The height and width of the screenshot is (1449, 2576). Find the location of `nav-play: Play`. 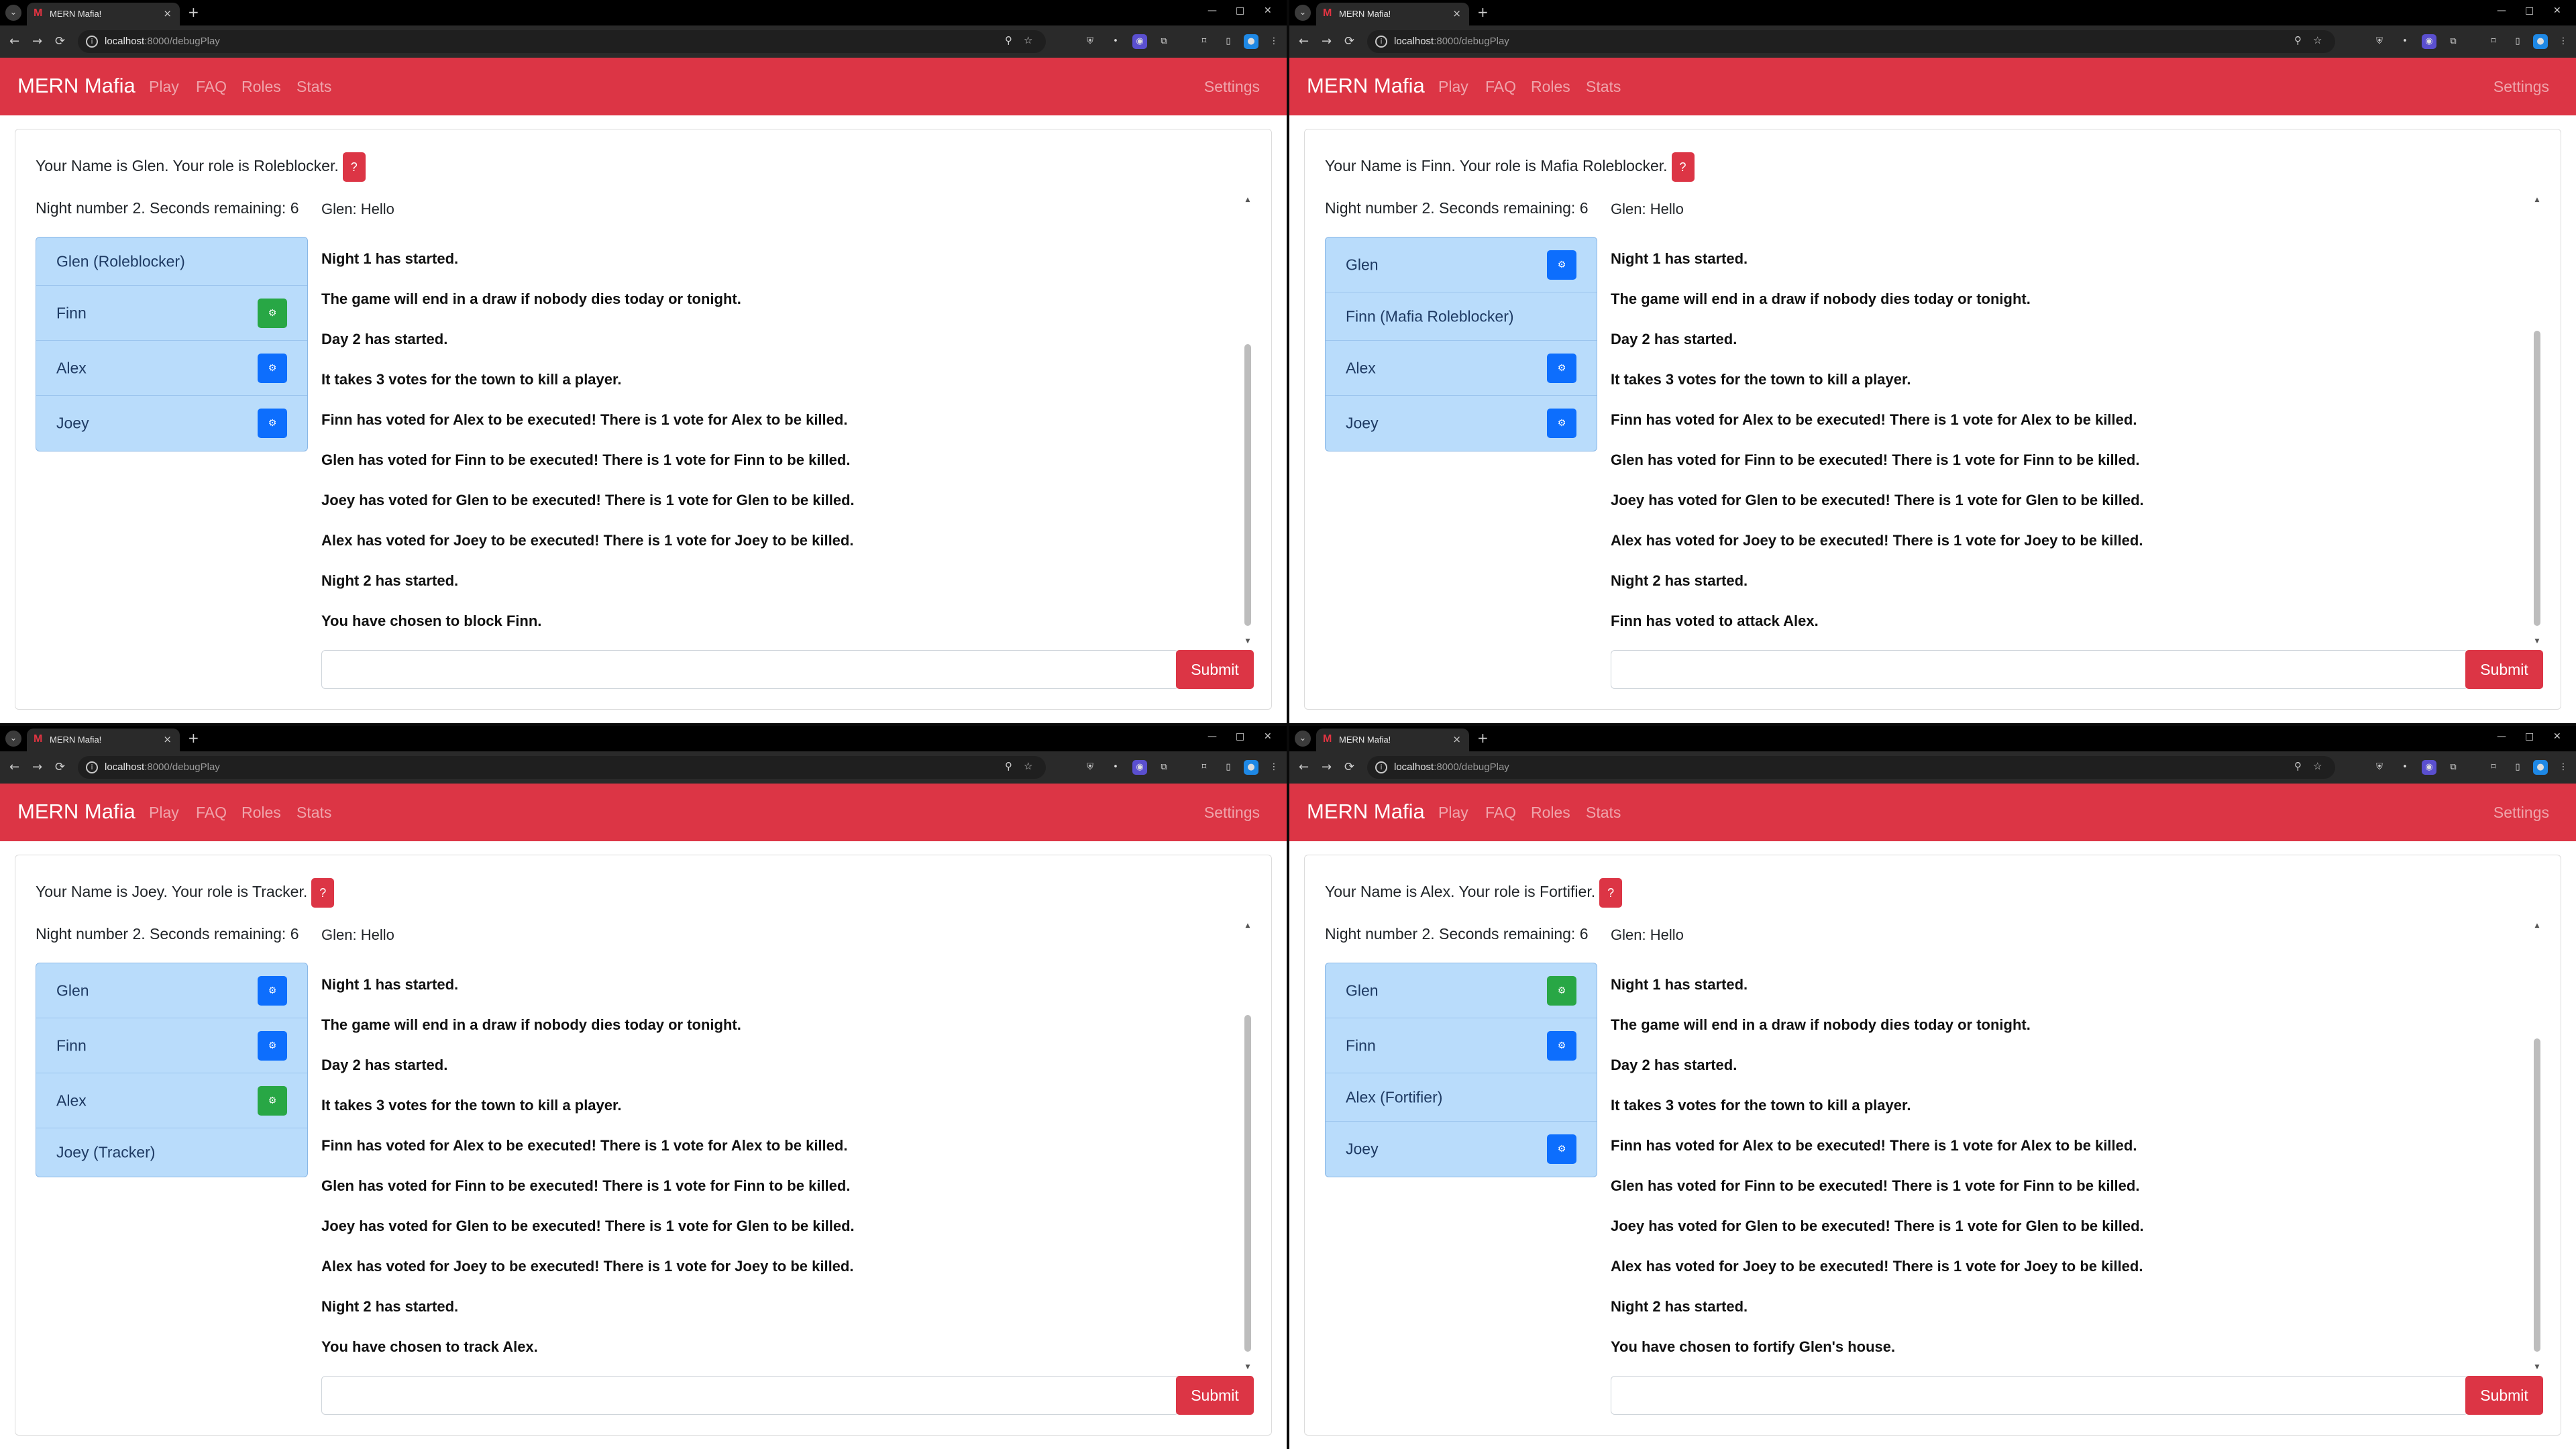

nav-play: Play is located at coordinates (1453, 813).